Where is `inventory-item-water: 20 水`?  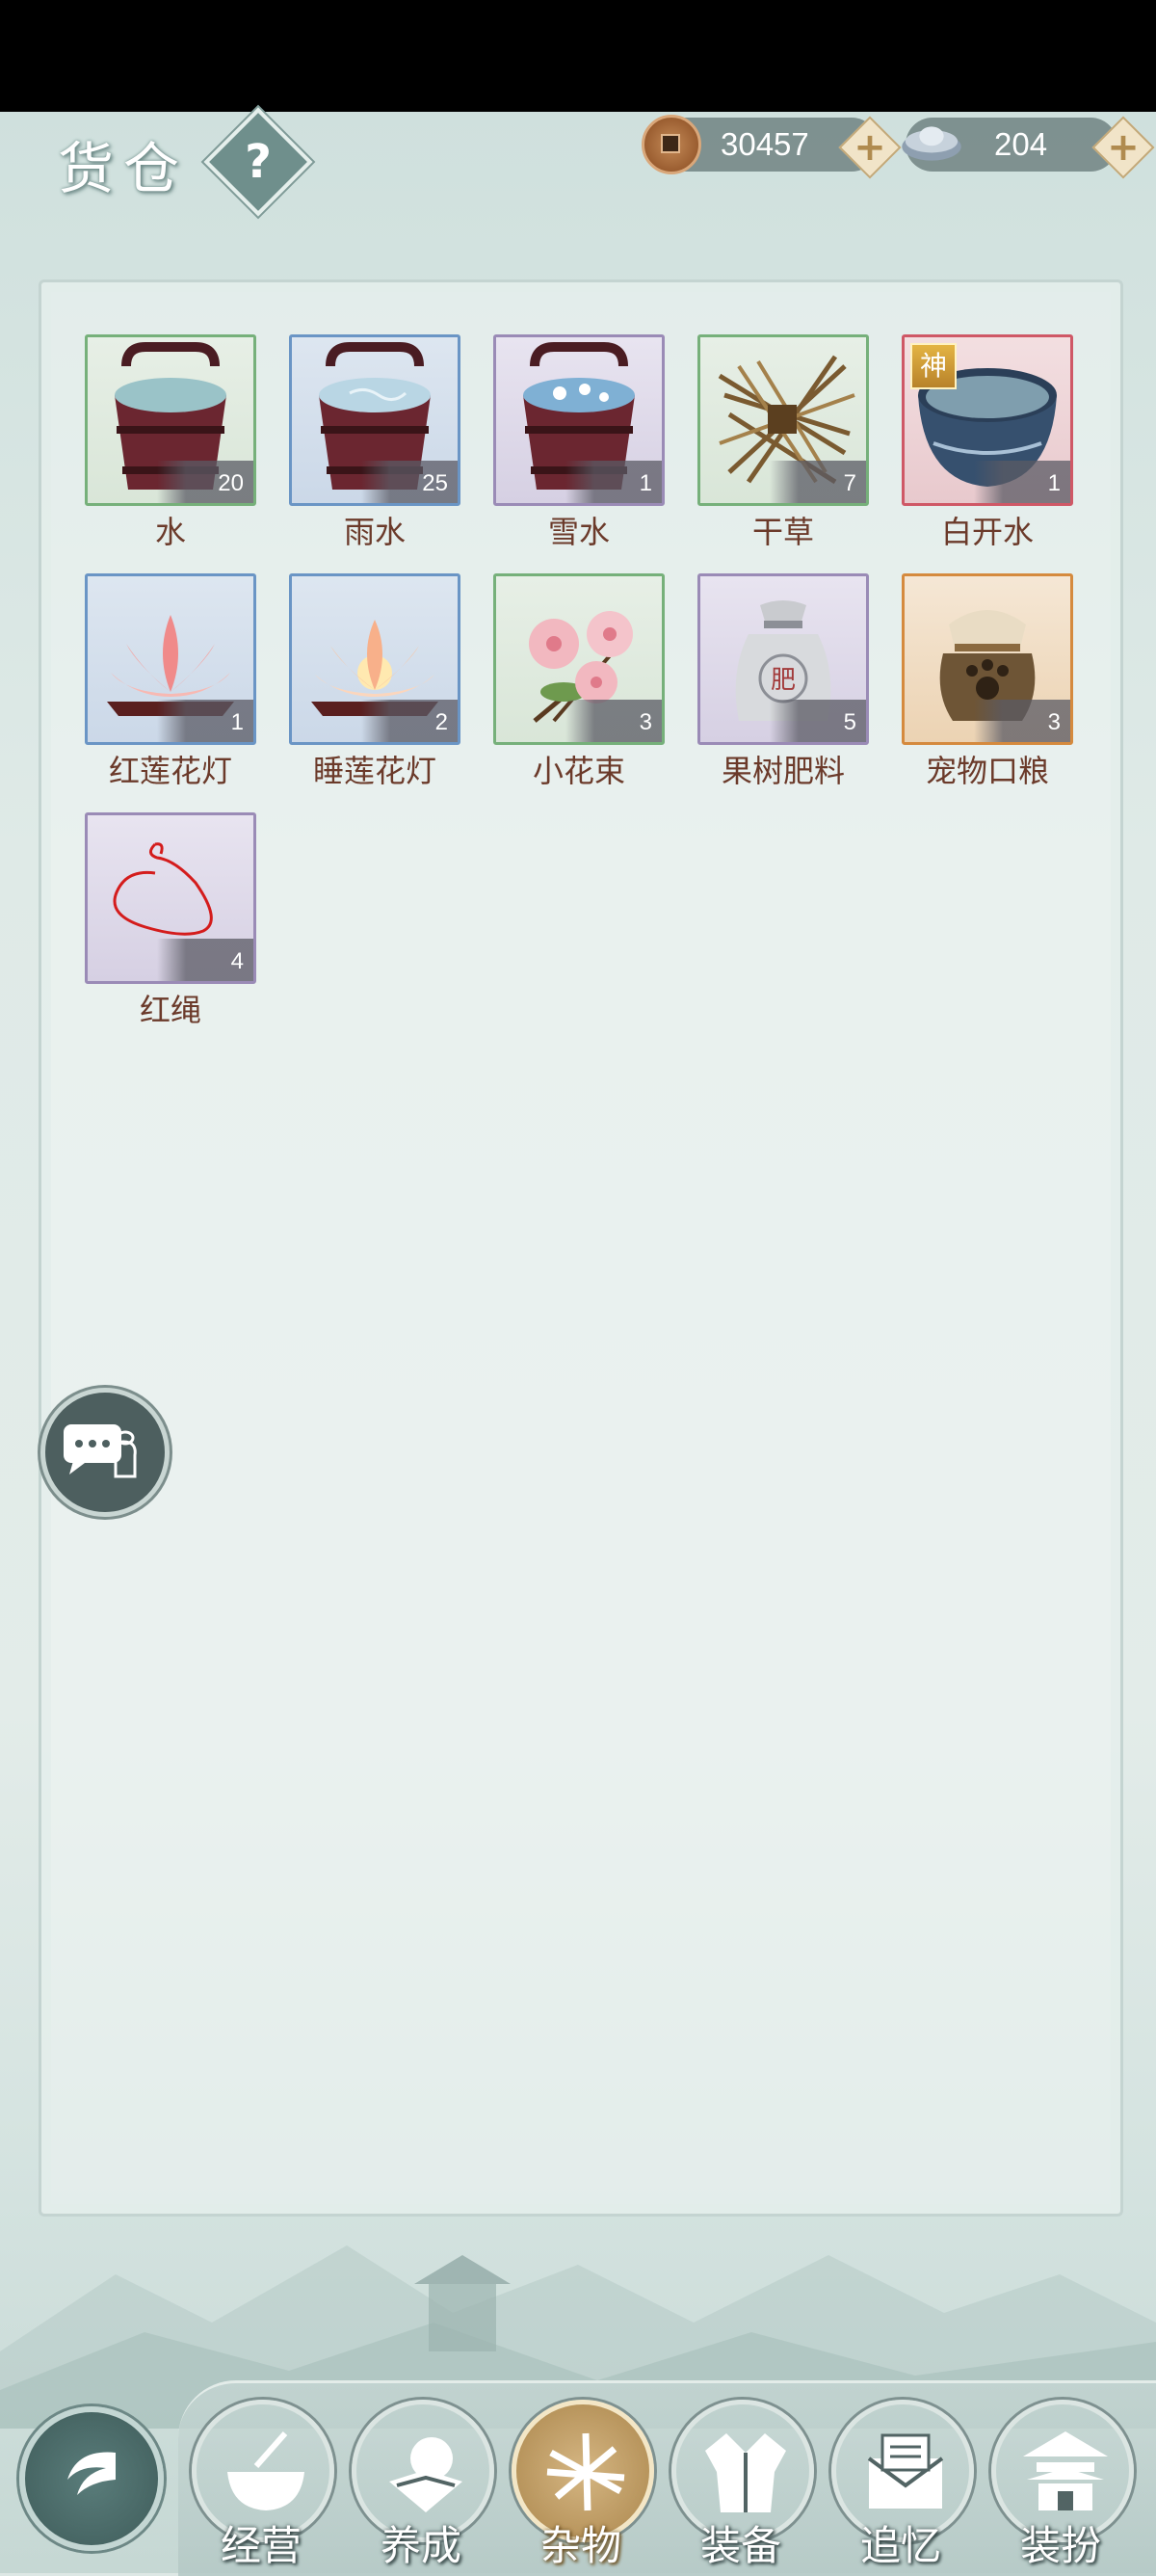
inventory-item-water: 20 水 is located at coordinates (170, 446).